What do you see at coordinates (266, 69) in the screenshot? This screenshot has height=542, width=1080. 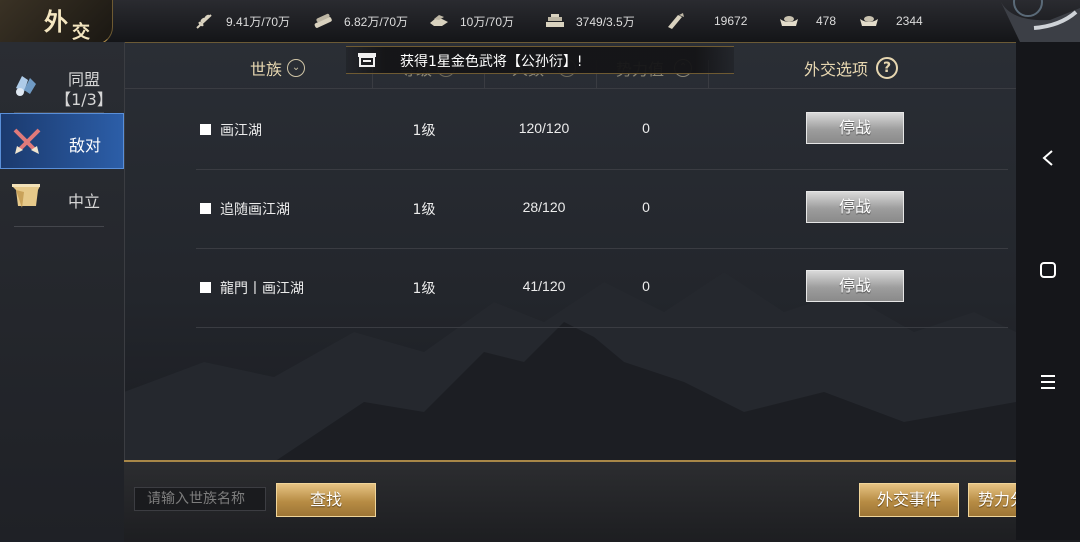 I see `column-header-label: 世族` at bounding box center [266, 69].